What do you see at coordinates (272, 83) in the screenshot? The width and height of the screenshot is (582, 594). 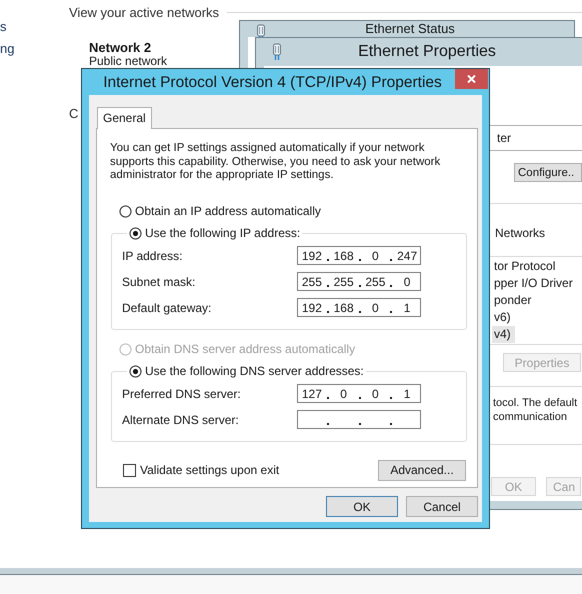 I see `dialog-title: Internet Protocol Version 4 (TCP/IPv4) Properties` at bounding box center [272, 83].